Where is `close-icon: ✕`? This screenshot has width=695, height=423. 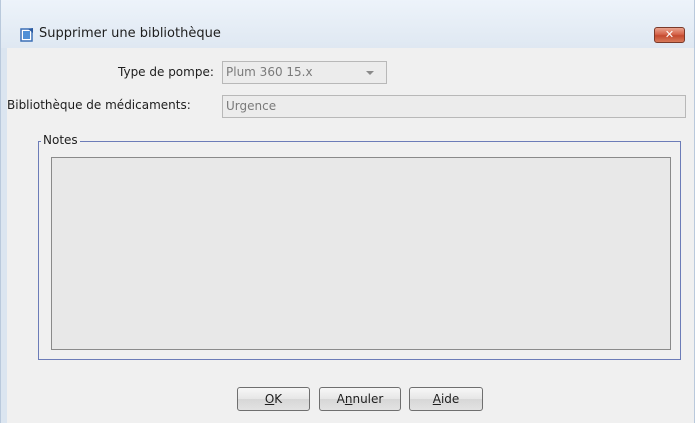 close-icon: ✕ is located at coordinates (669, 34).